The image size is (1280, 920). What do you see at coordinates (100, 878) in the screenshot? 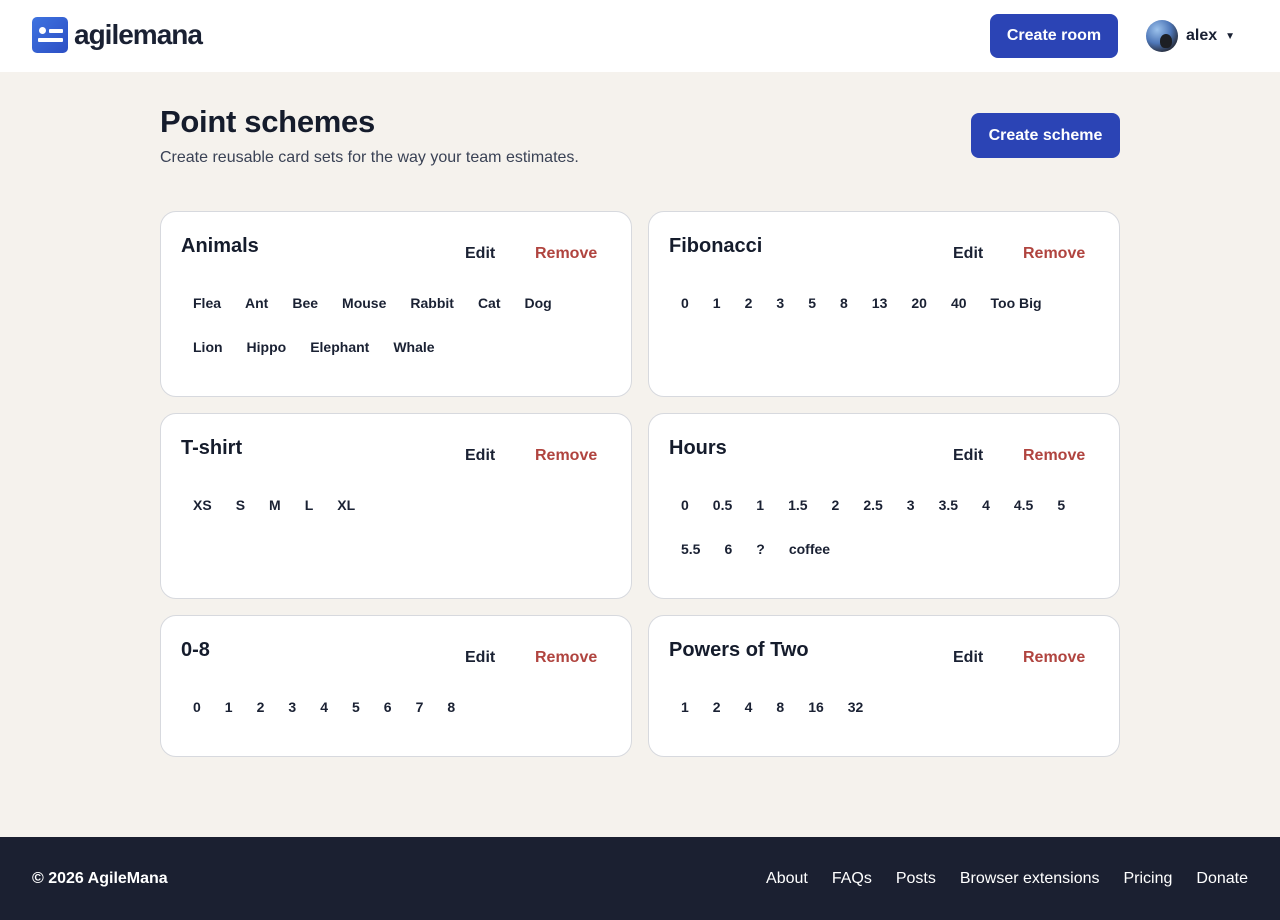
I see `copyright: © 2026 AgileMana` at bounding box center [100, 878].